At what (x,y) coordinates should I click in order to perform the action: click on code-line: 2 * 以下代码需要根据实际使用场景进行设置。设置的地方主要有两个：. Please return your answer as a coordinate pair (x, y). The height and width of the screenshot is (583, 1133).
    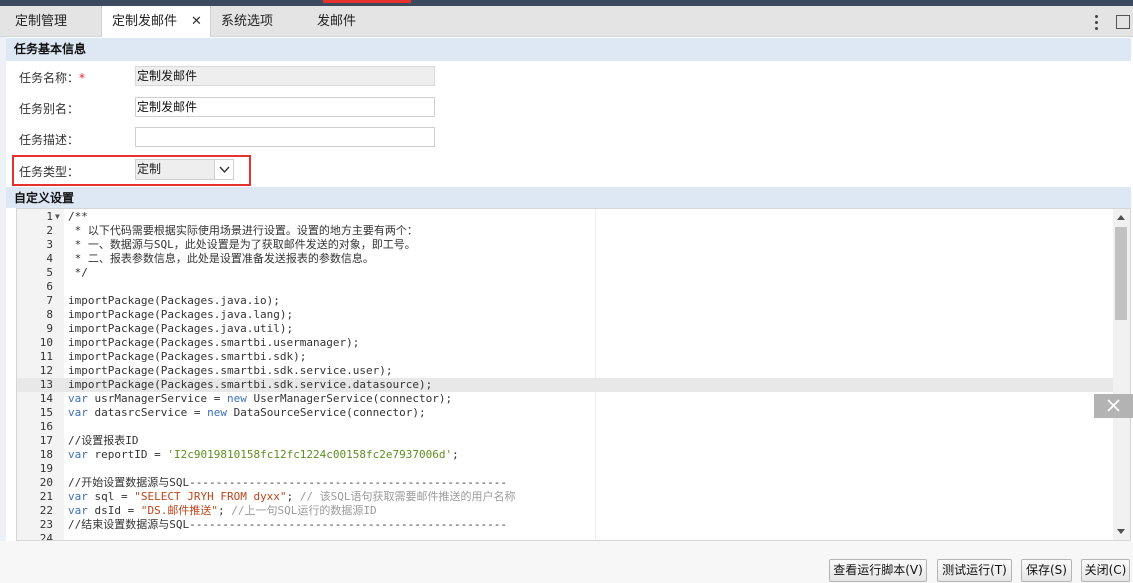
    Looking at the image, I should click on (565, 231).